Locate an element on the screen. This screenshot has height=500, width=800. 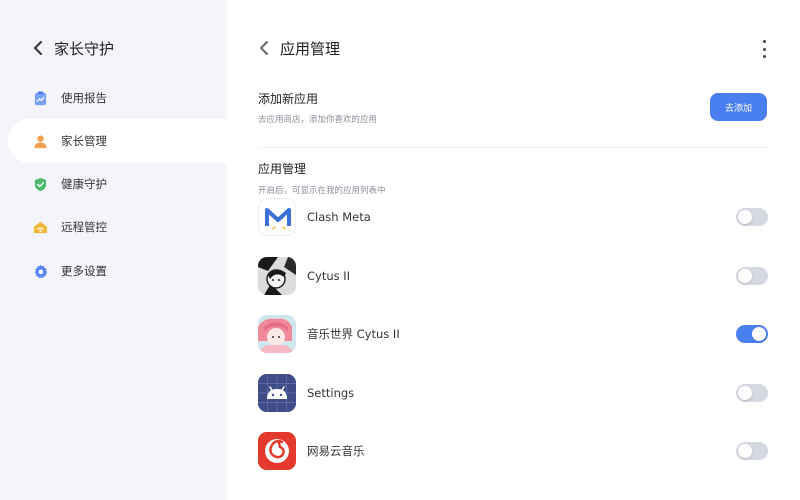
app-name: Clash Meta is located at coordinates (339, 217).